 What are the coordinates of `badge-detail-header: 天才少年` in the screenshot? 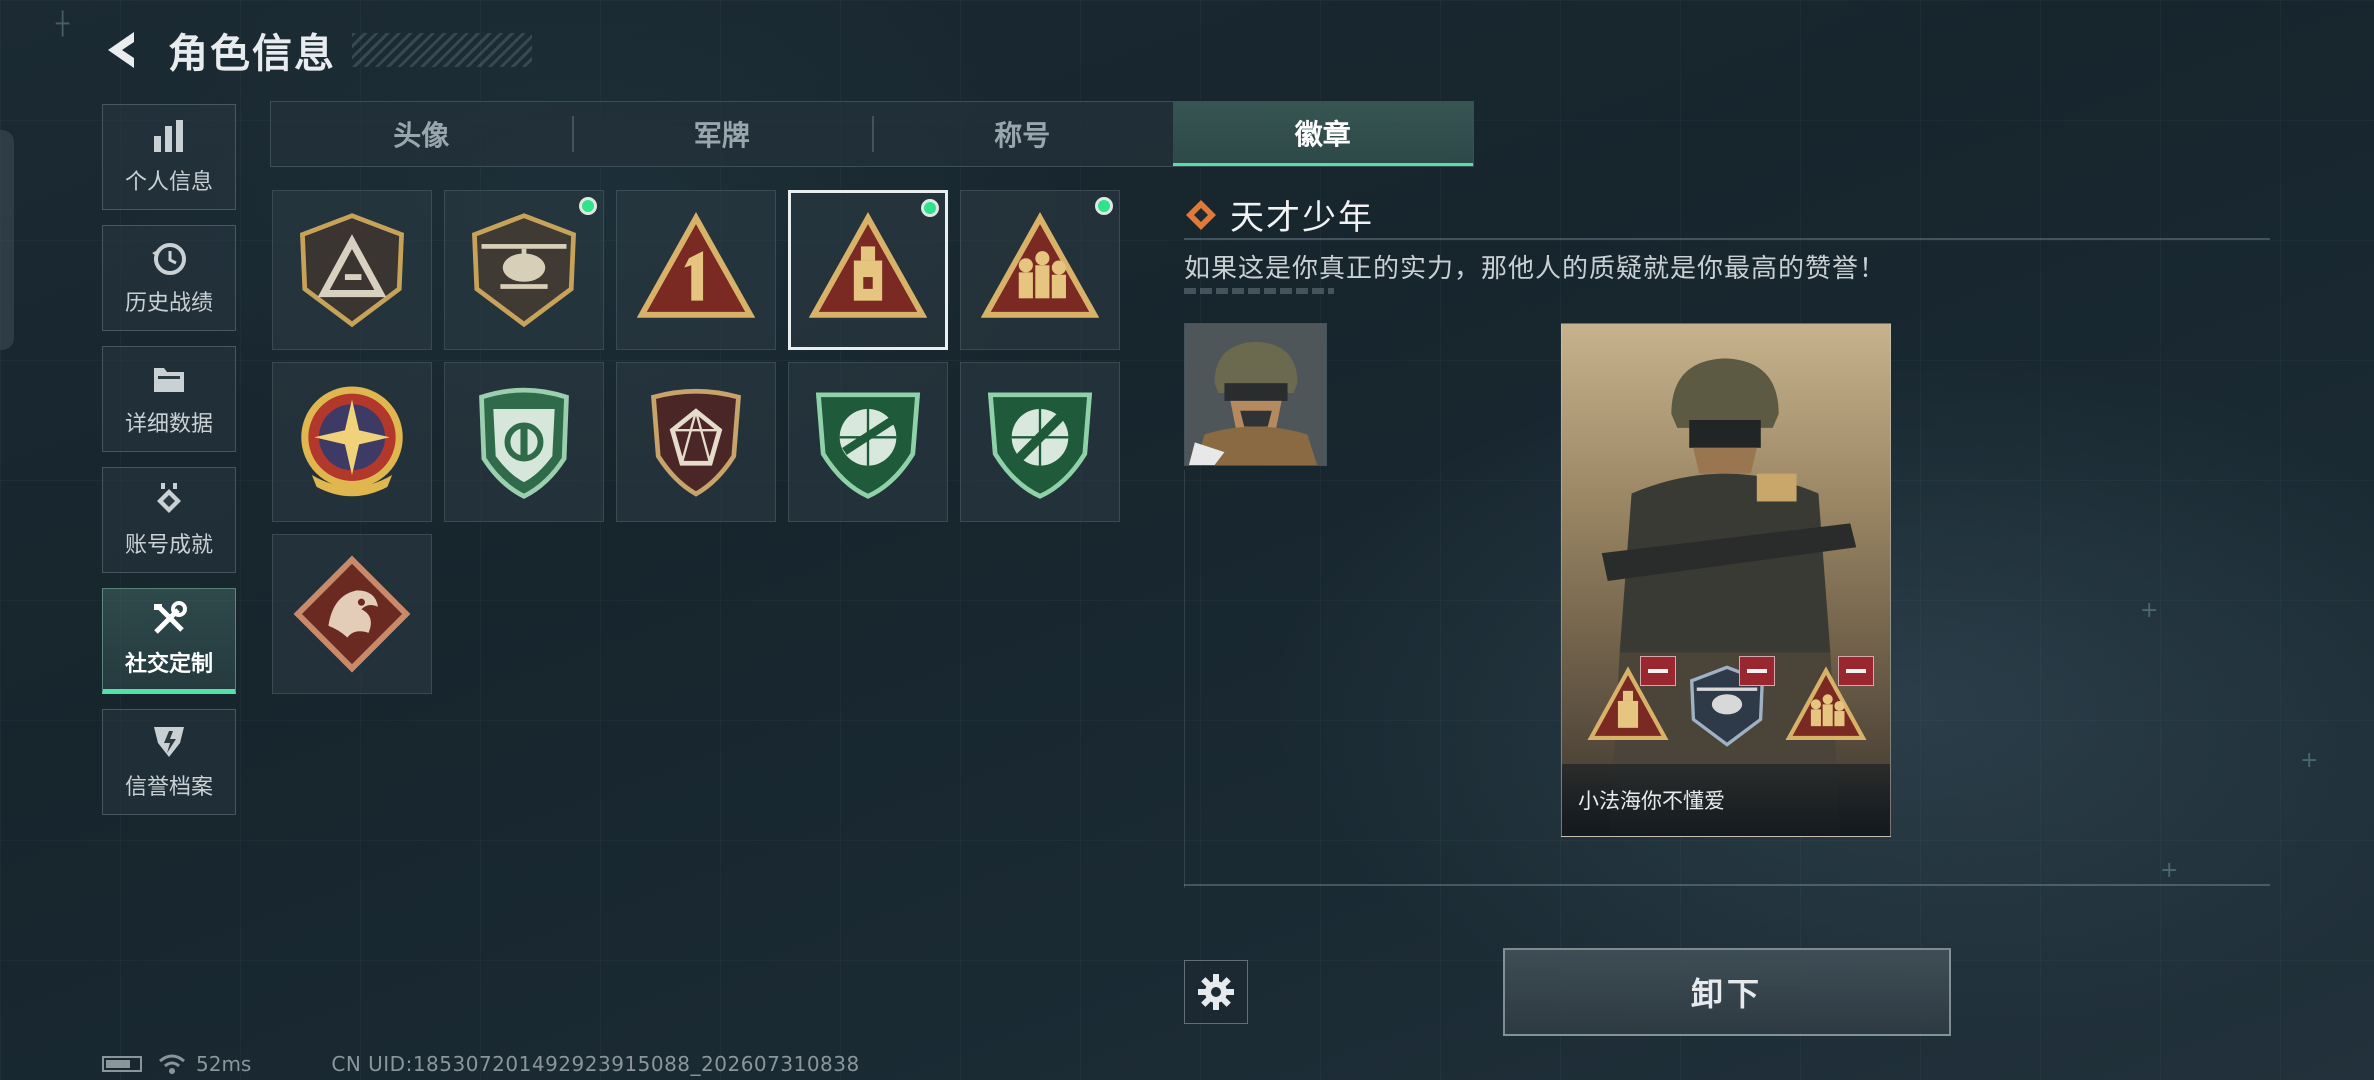 It's located at (1279, 214).